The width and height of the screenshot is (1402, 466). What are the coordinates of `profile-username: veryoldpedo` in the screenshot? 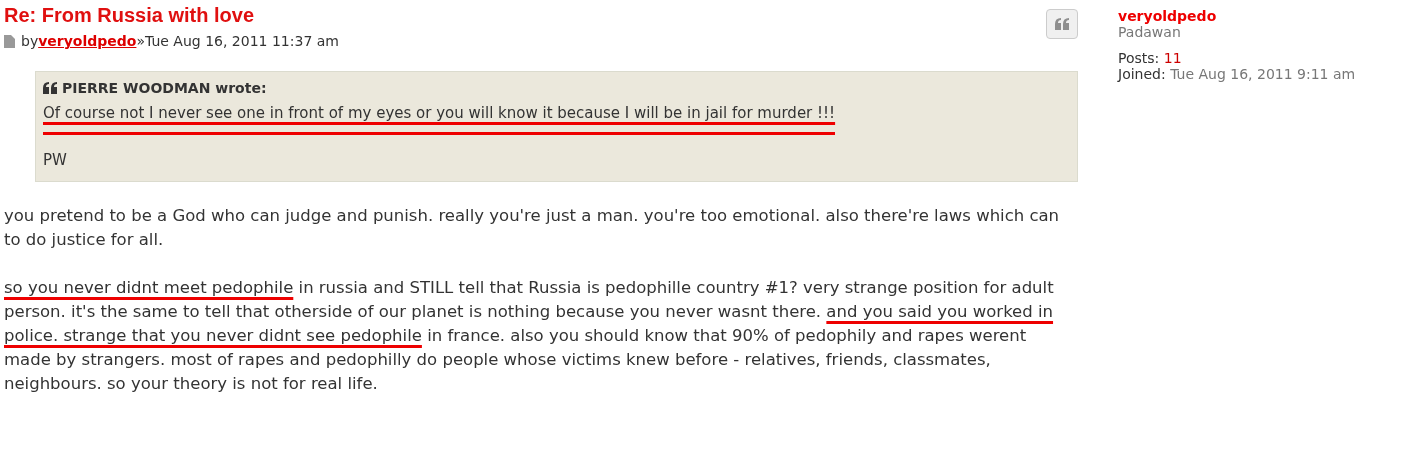 It's located at (1237, 16).